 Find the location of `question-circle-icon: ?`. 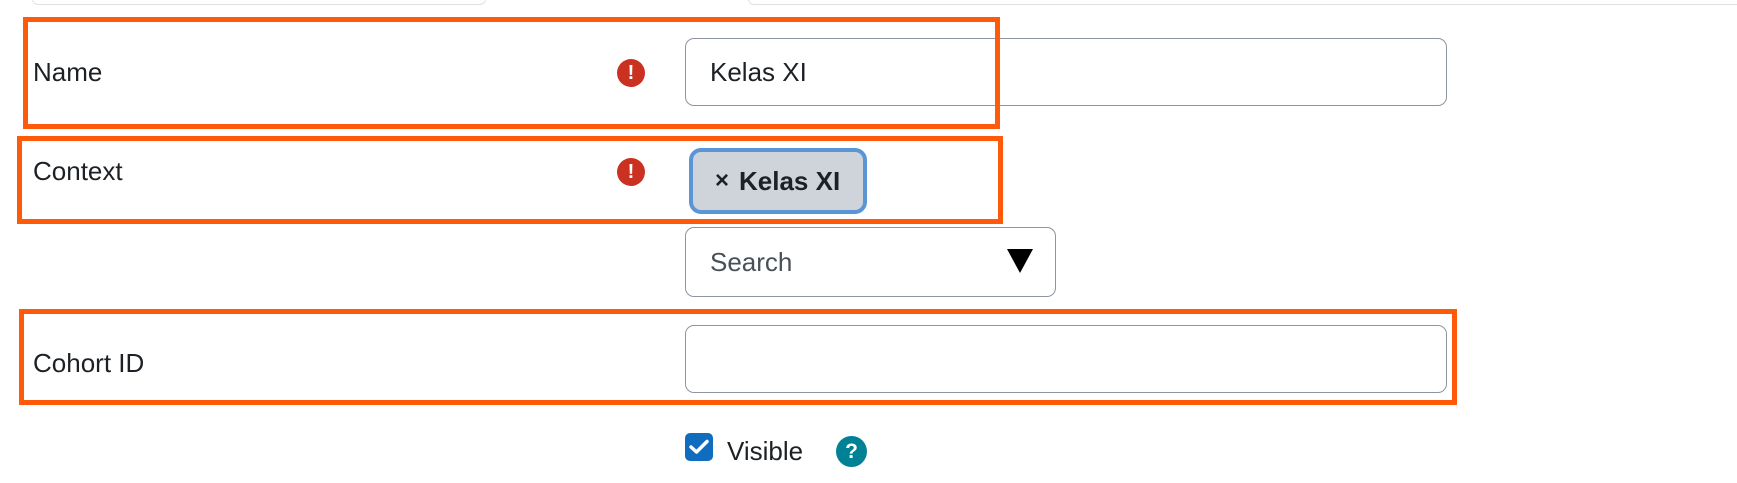

question-circle-icon: ? is located at coordinates (851, 451).